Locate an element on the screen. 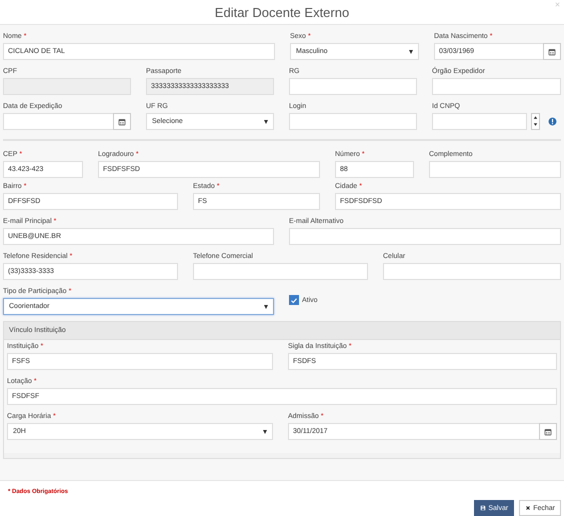 Image resolution: width=564 pixels, height=516 pixels. checkbox is located at coordinates (294, 300).